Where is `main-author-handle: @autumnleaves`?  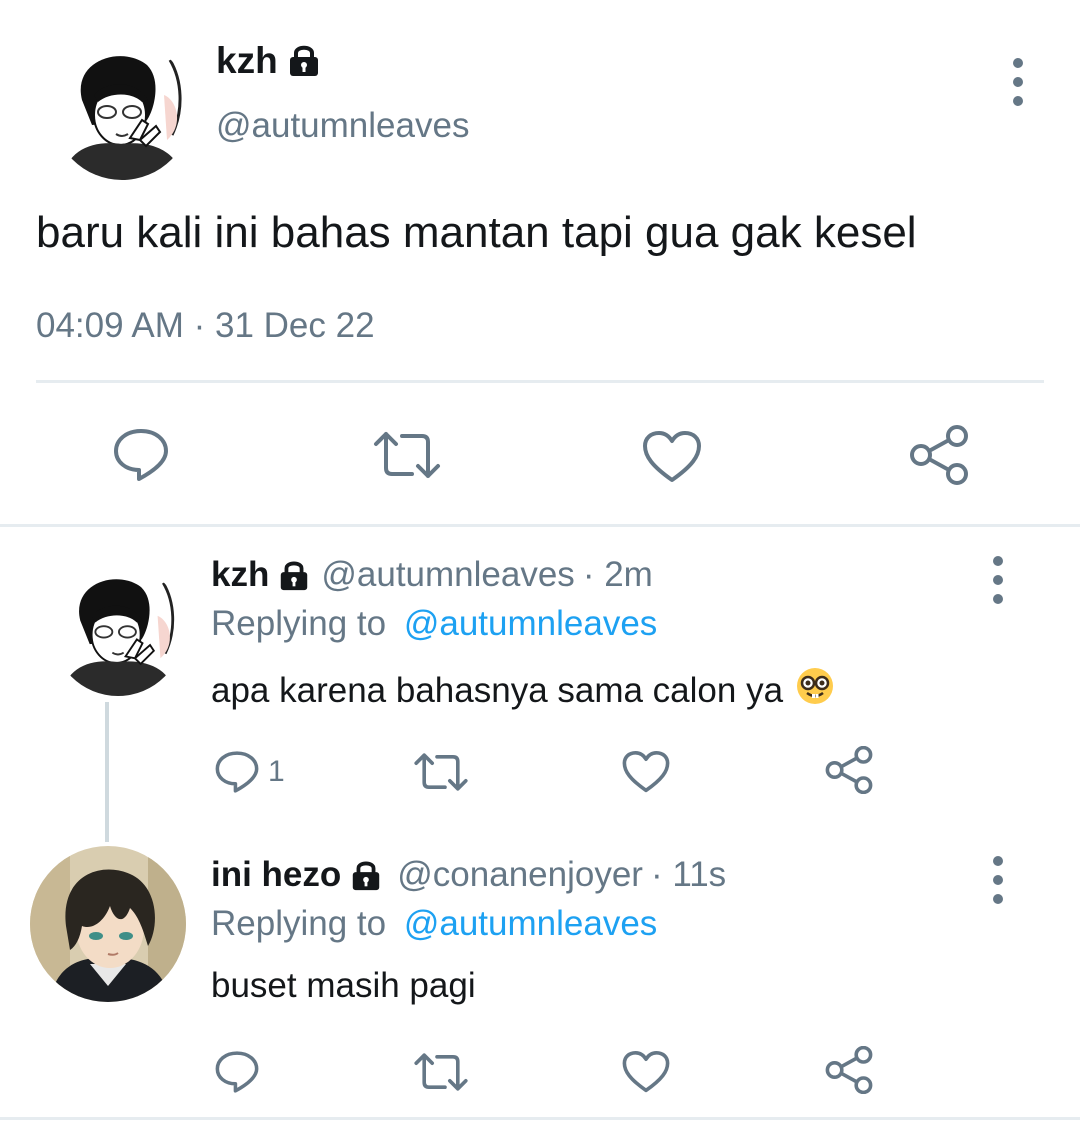
main-author-handle: @autumnleaves is located at coordinates (342, 126).